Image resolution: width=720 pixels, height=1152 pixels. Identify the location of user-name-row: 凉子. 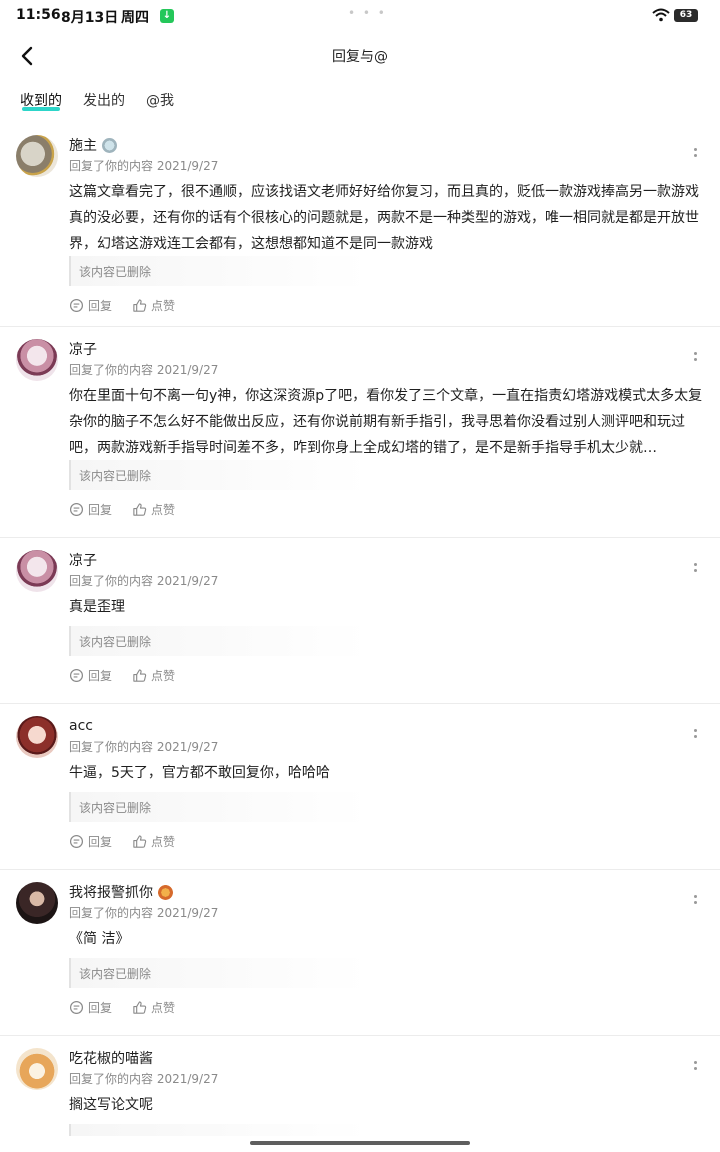
(83, 349).